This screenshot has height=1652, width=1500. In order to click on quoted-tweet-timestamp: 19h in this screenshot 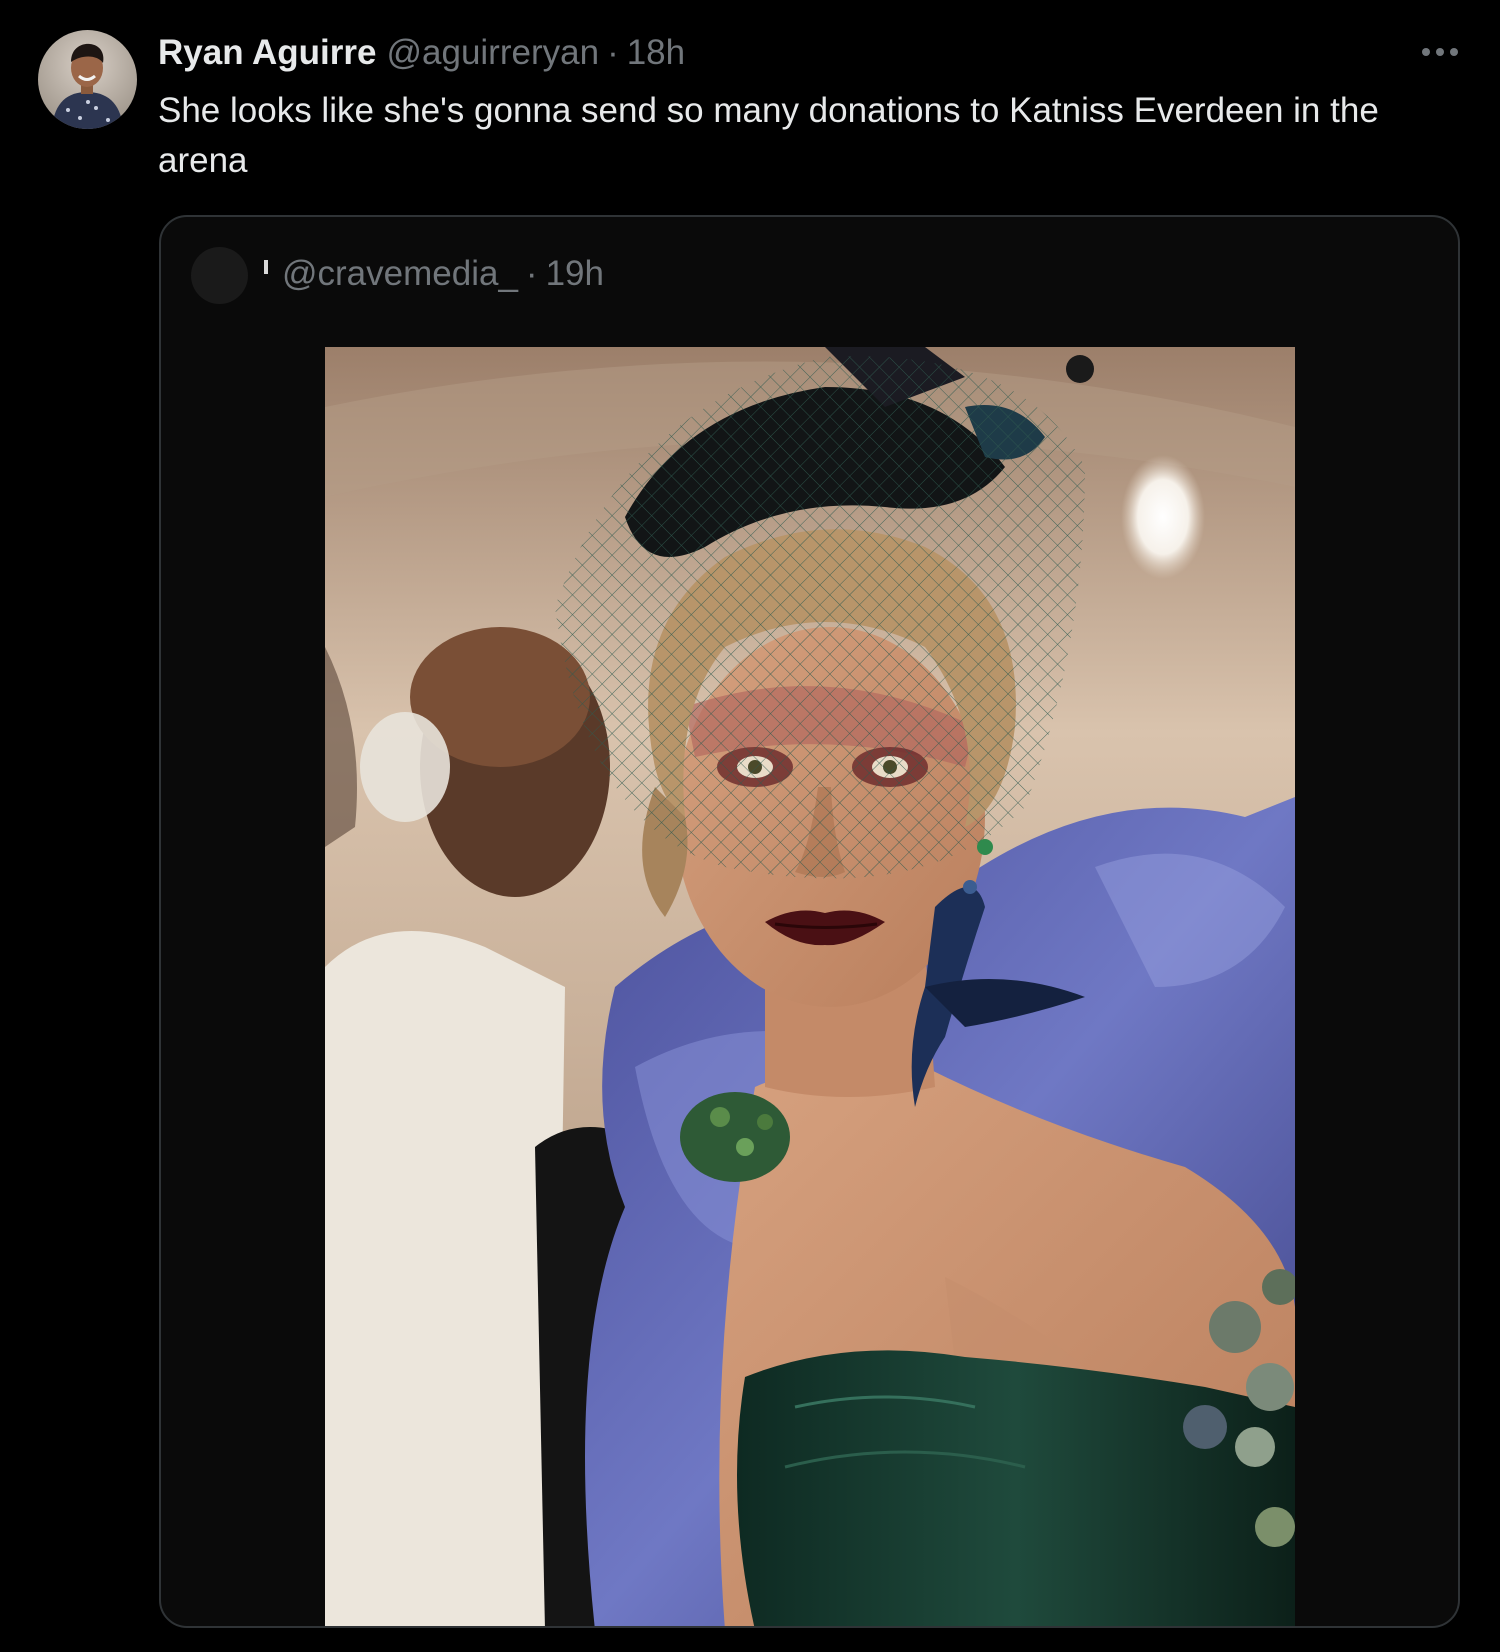, I will do `click(575, 274)`.